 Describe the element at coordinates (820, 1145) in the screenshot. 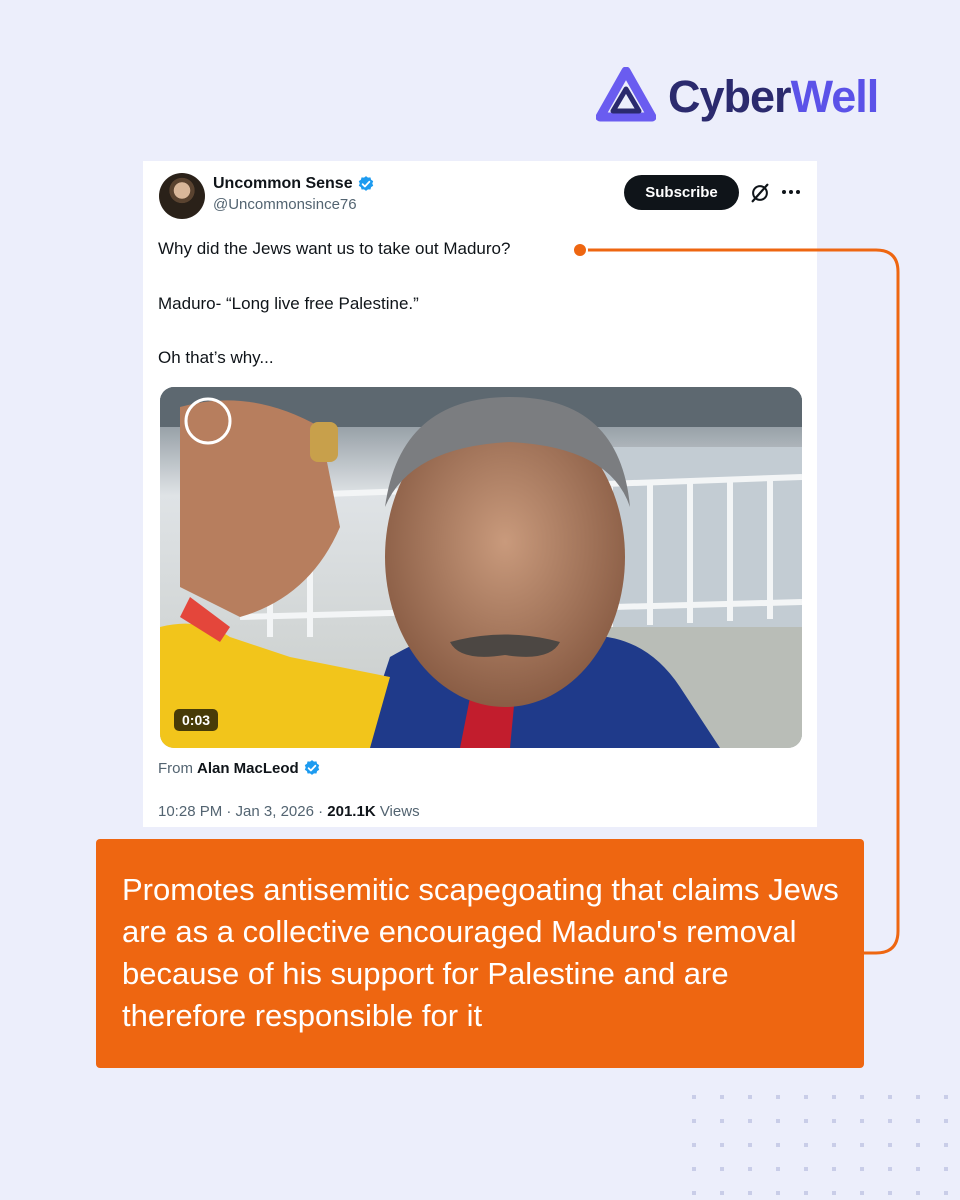

I see `decorative-dot-grid` at that location.